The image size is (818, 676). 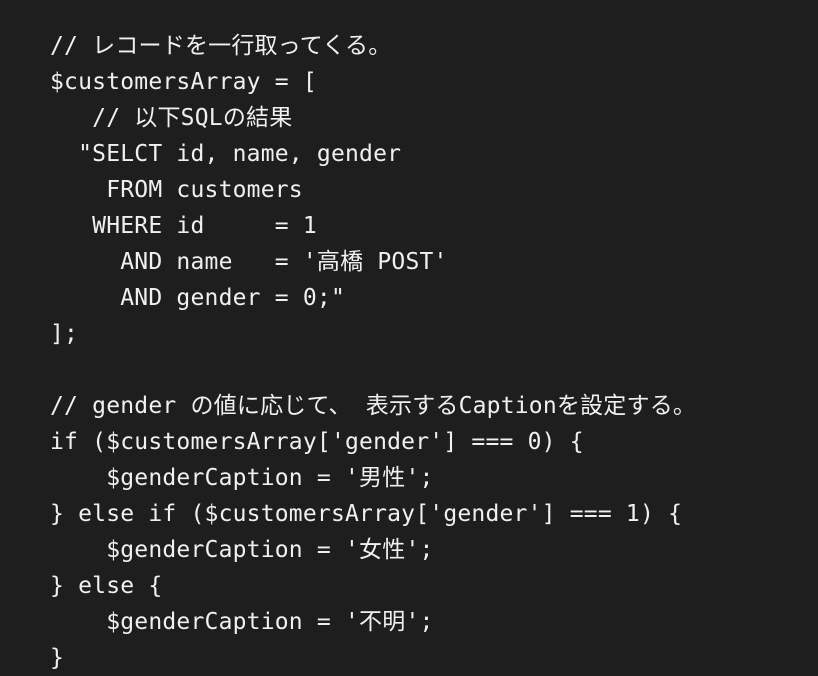 What do you see at coordinates (242, 478) in the screenshot?
I see `code-line: $genderCaption = '男性';` at bounding box center [242, 478].